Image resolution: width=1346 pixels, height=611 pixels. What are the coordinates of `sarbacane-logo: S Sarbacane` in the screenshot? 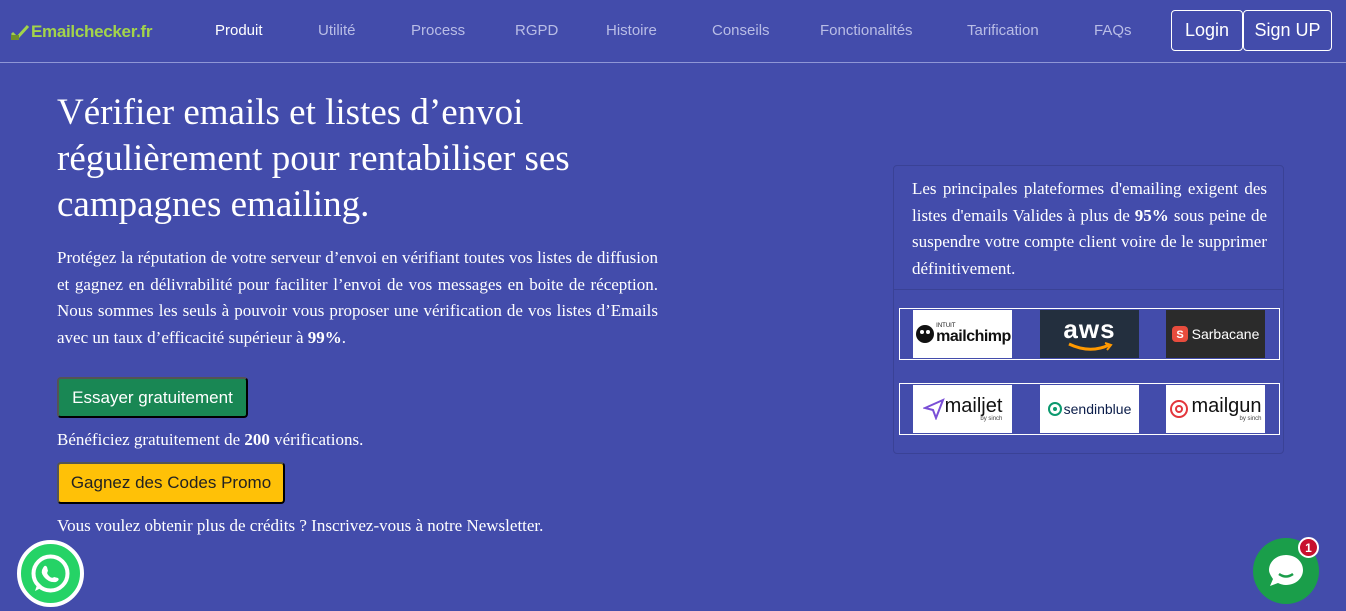 It's located at (1215, 334).